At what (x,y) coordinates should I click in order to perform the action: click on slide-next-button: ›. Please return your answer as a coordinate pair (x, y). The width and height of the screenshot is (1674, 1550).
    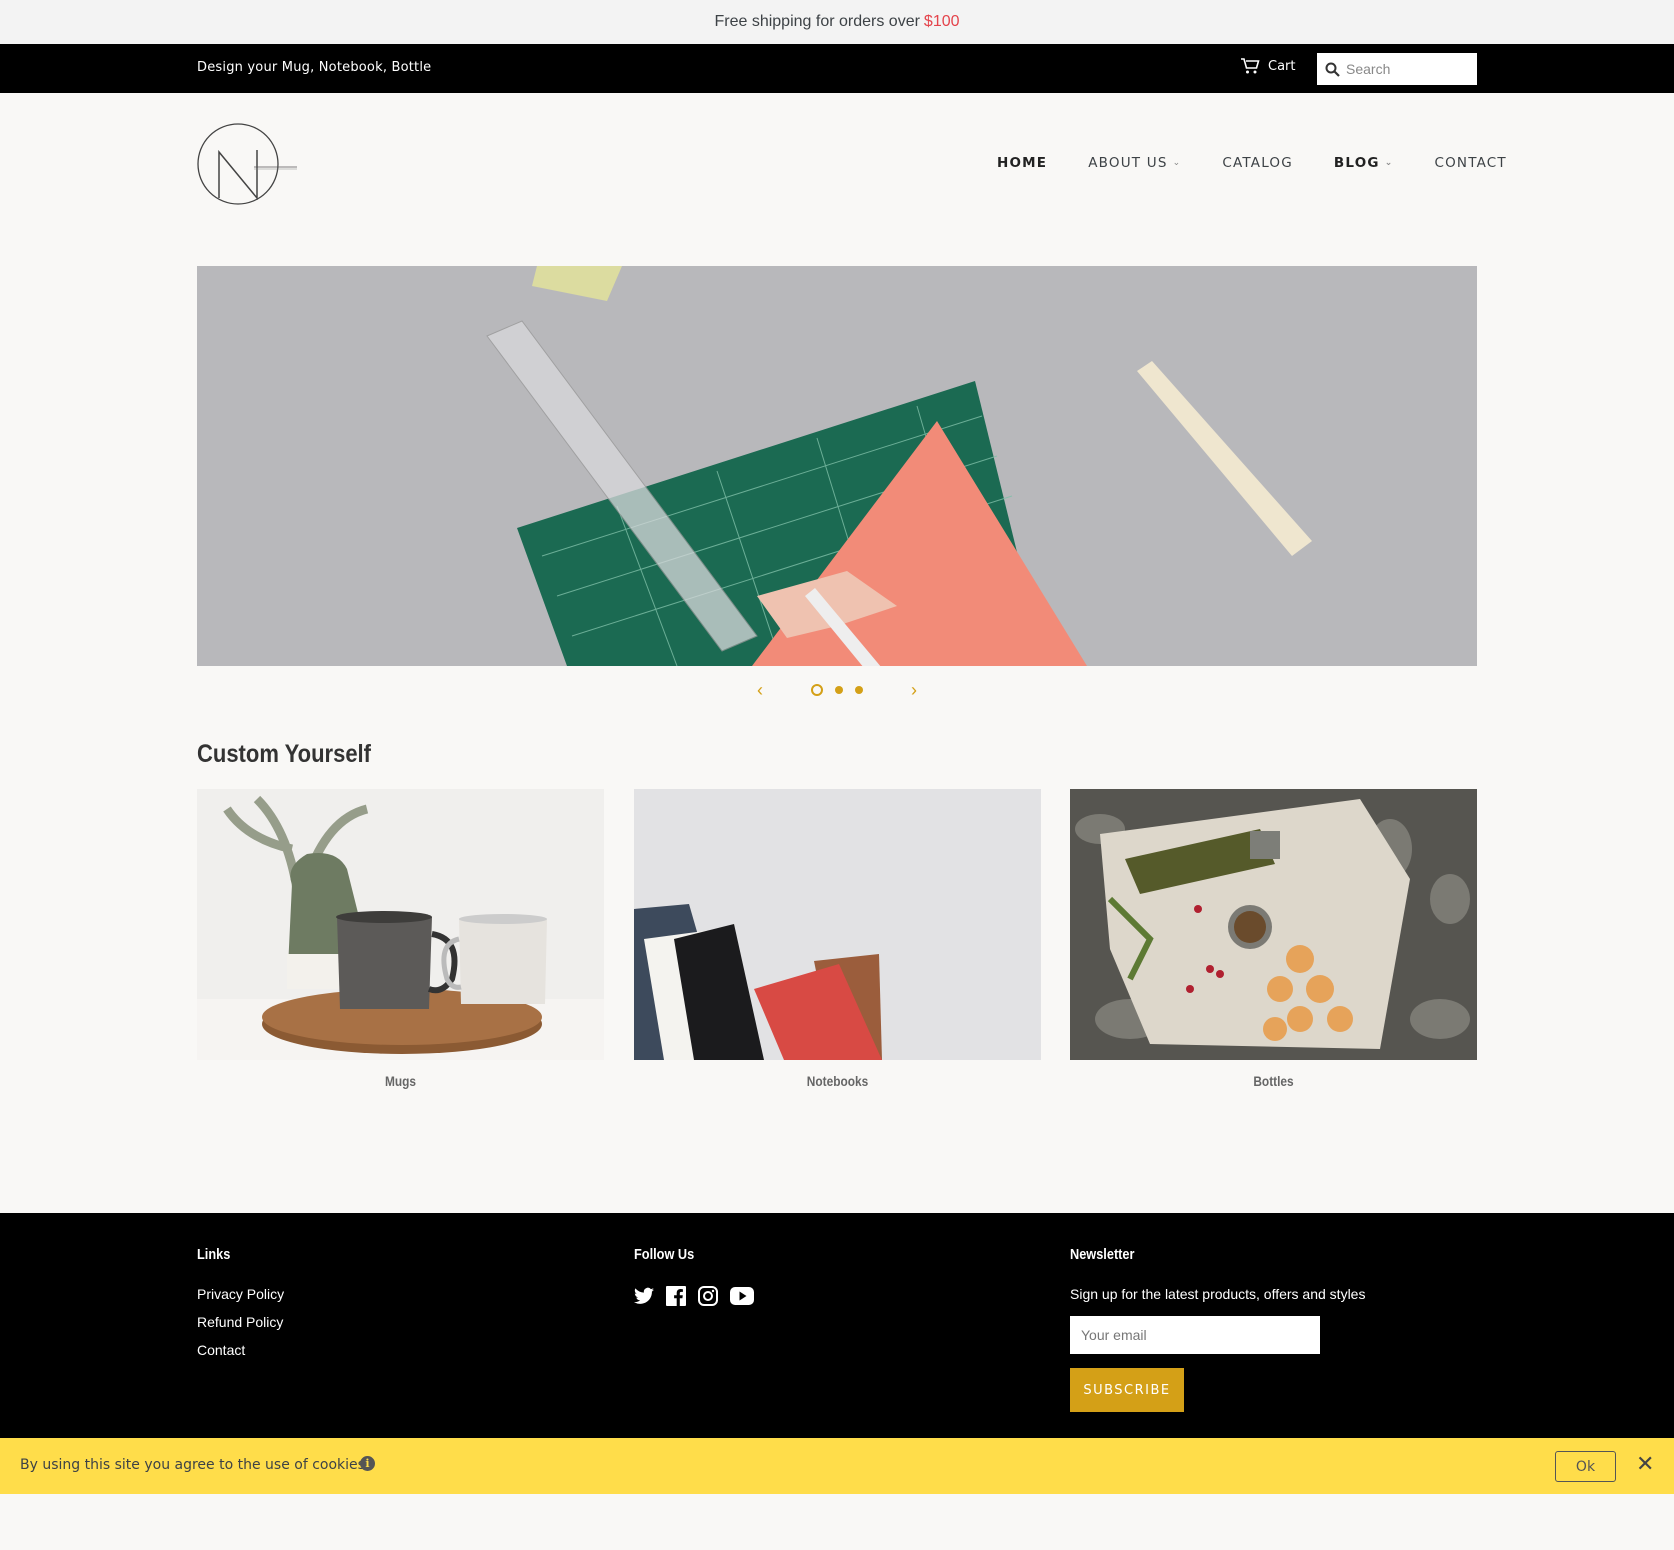
    Looking at the image, I should click on (914, 690).